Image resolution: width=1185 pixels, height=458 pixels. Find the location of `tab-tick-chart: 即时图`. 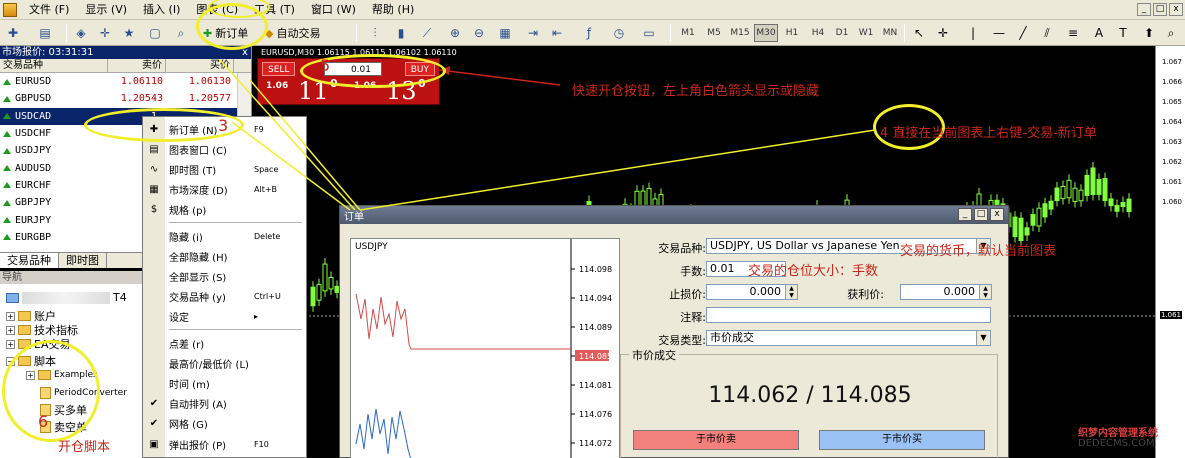

tab-tick-chart: 即时图 is located at coordinates (83, 260).